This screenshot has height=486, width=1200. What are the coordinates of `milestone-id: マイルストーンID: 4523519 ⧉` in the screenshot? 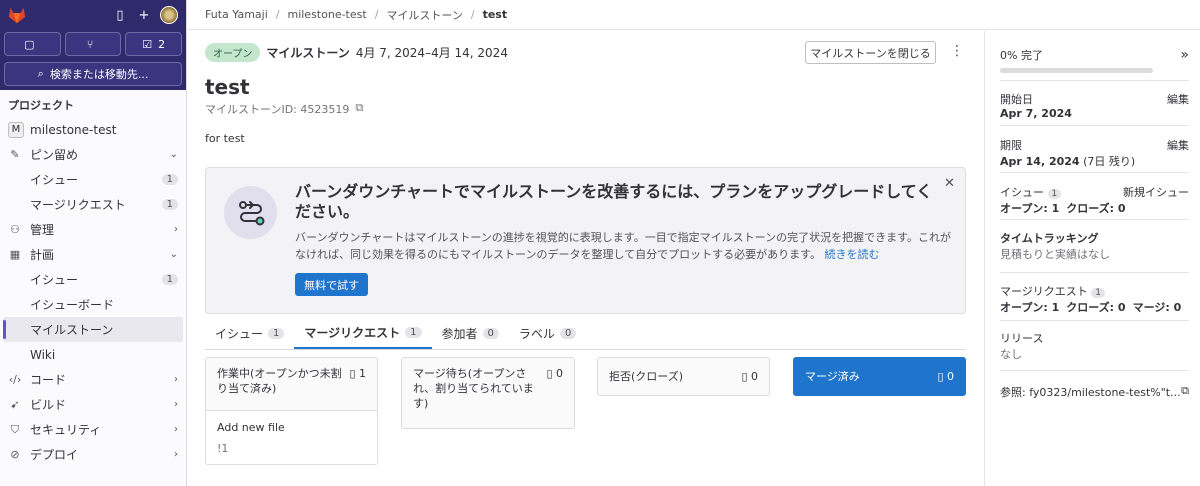 It's located at (284, 109).